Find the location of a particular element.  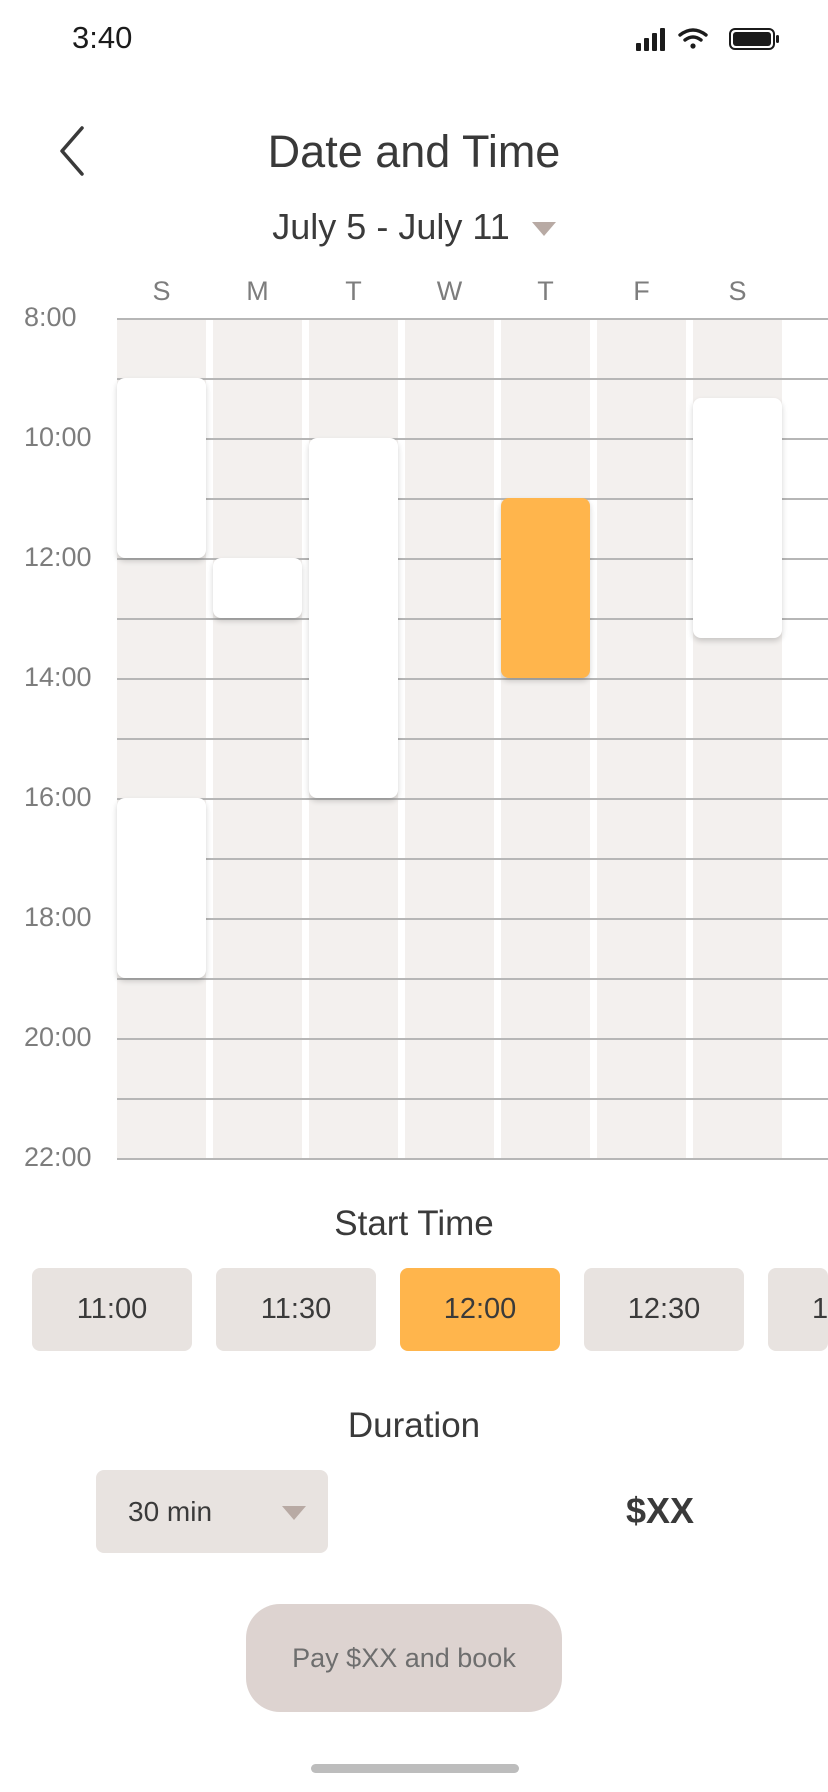

status-icons is located at coordinates (709, 39).